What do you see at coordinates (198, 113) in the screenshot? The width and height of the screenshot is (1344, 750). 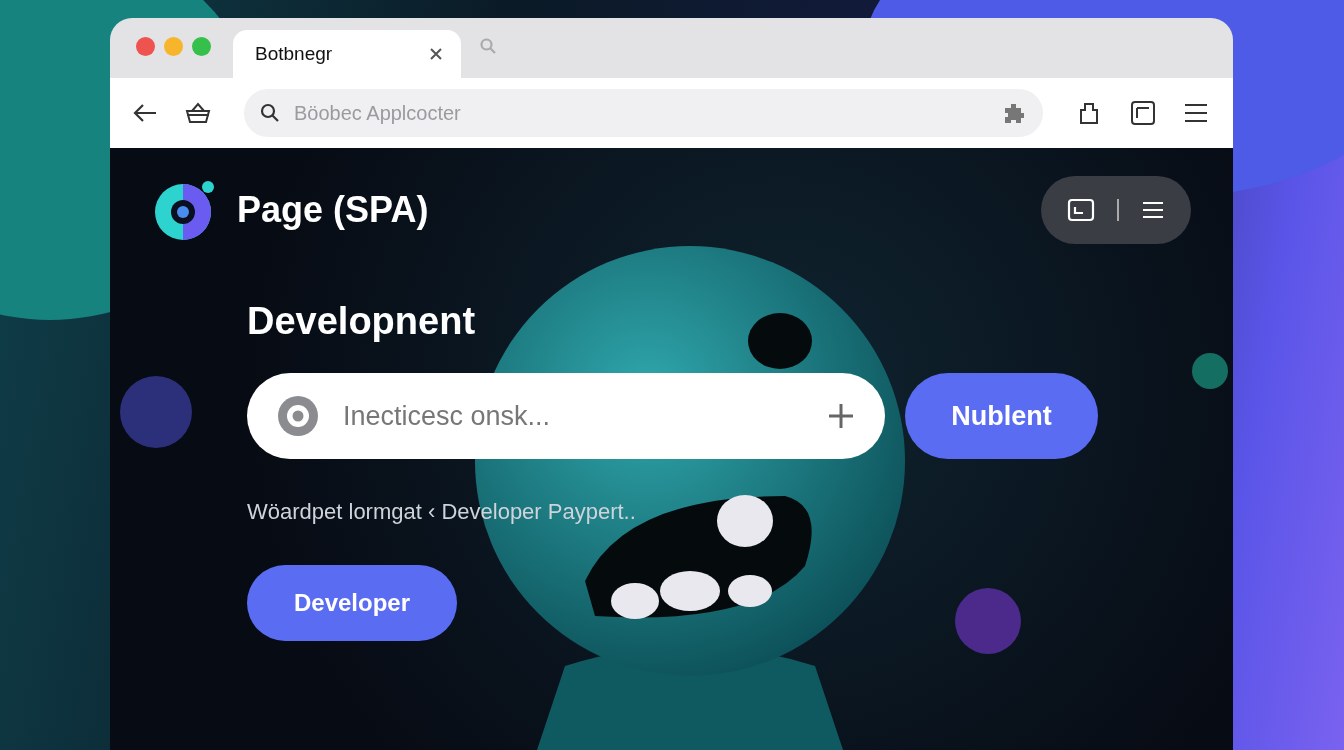 I see `basket-icon` at bounding box center [198, 113].